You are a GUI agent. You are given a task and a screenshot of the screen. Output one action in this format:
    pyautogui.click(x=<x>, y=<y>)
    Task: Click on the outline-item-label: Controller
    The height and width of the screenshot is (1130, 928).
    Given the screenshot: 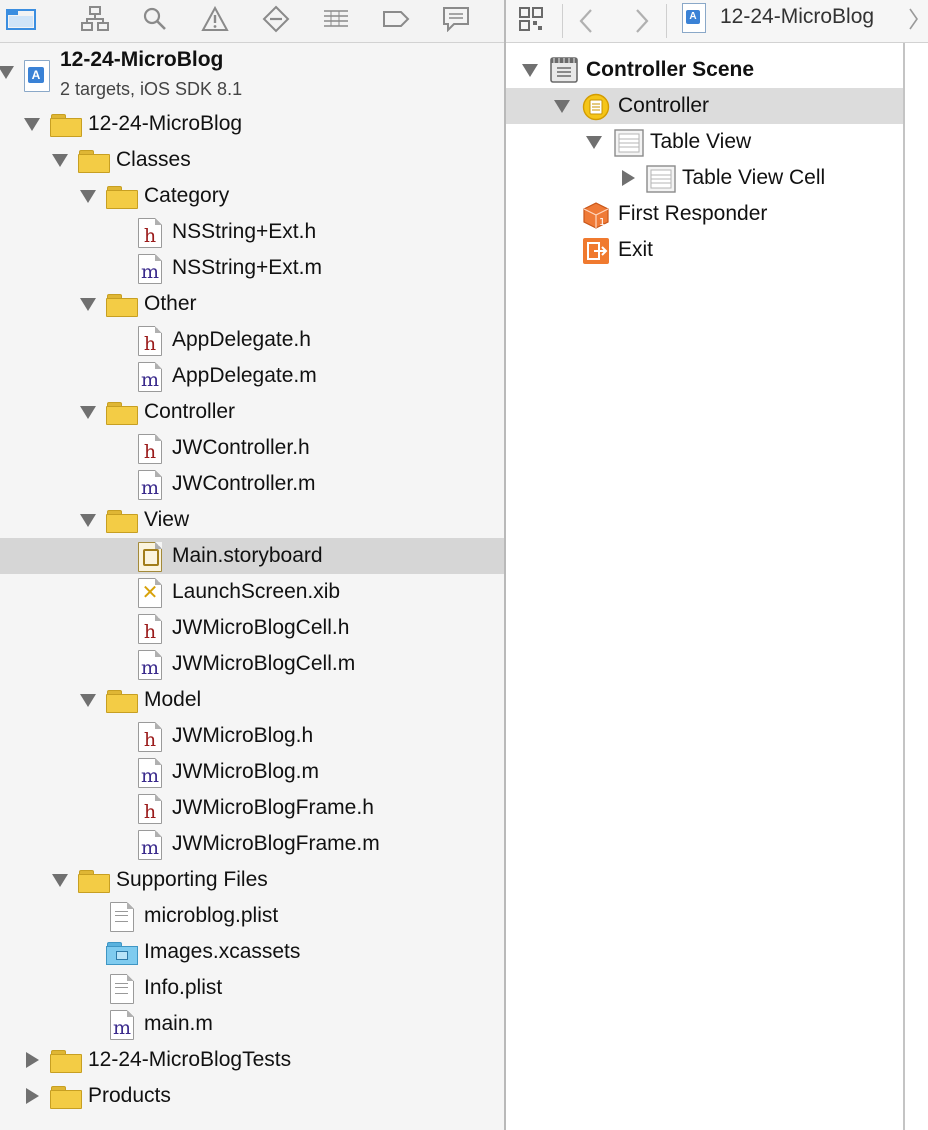 What is the action you would take?
    pyautogui.click(x=664, y=105)
    